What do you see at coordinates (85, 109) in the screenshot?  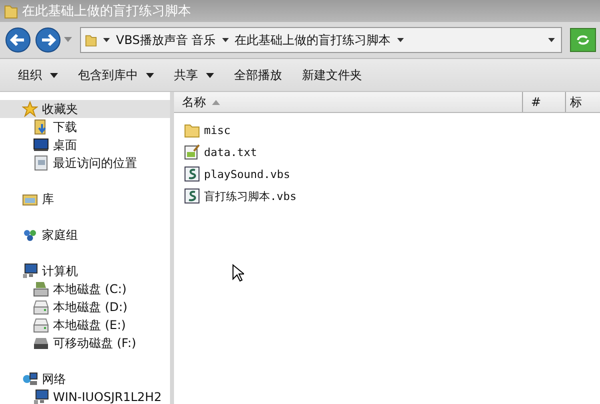 I see `nav-item: 收藏夹` at bounding box center [85, 109].